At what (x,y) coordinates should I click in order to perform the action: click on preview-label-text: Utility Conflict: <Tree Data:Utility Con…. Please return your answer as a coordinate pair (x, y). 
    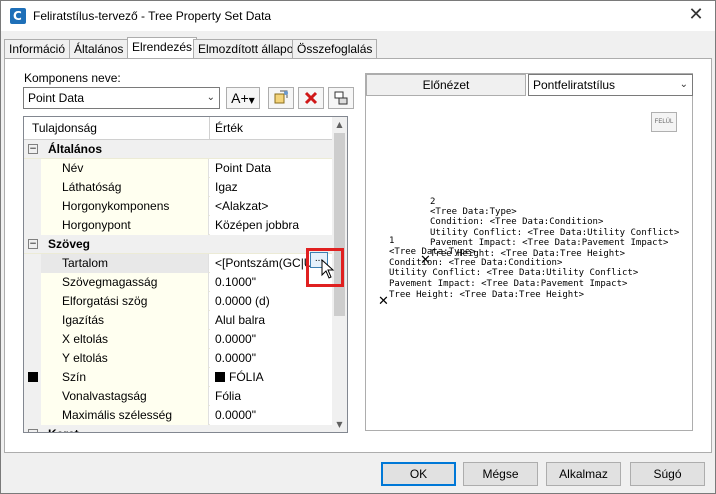
    Looking at the image, I should click on (514, 273).